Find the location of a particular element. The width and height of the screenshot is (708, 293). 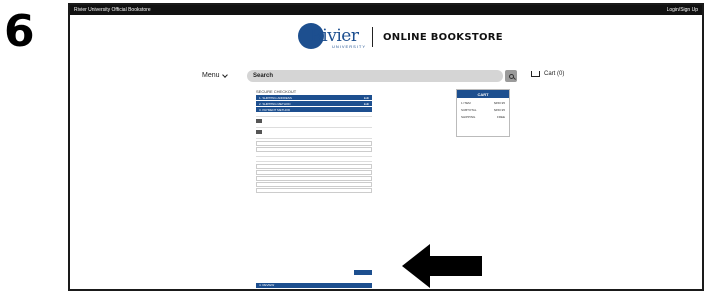

logo-sub-text: UNIVERSITY is located at coordinates (349, 46).